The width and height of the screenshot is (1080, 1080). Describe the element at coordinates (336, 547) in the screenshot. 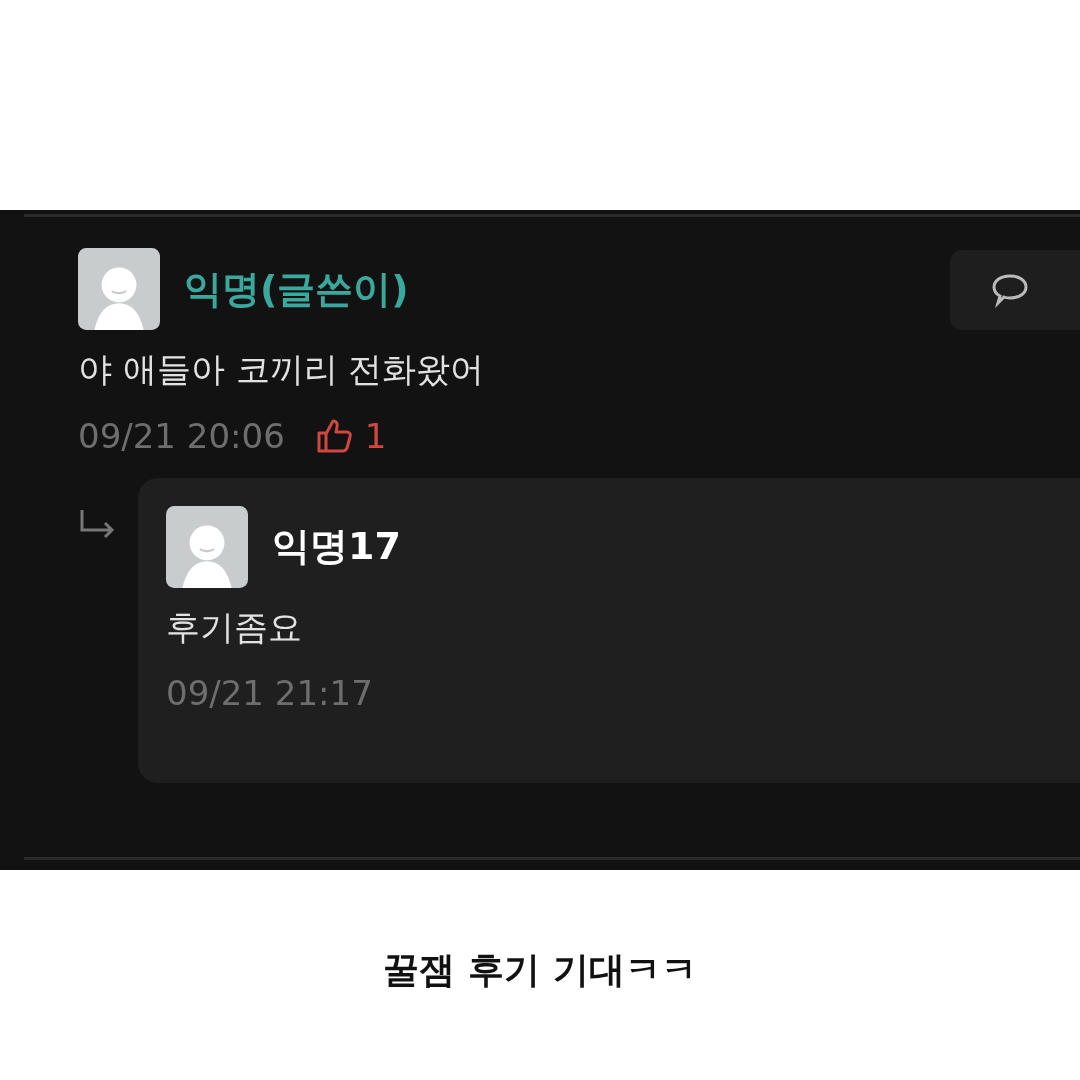

I see `author-name: 익명17` at that location.